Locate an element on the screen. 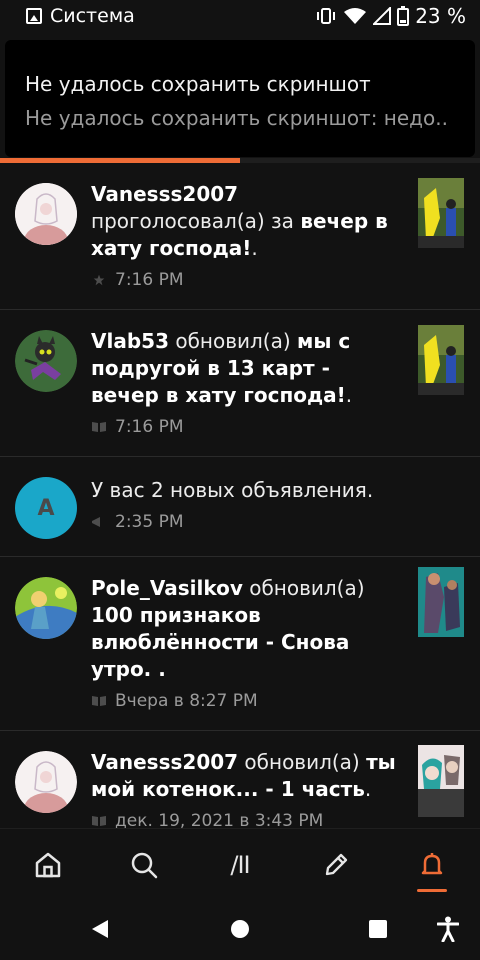  action-text: проголосовал(а) за is located at coordinates (192, 221).